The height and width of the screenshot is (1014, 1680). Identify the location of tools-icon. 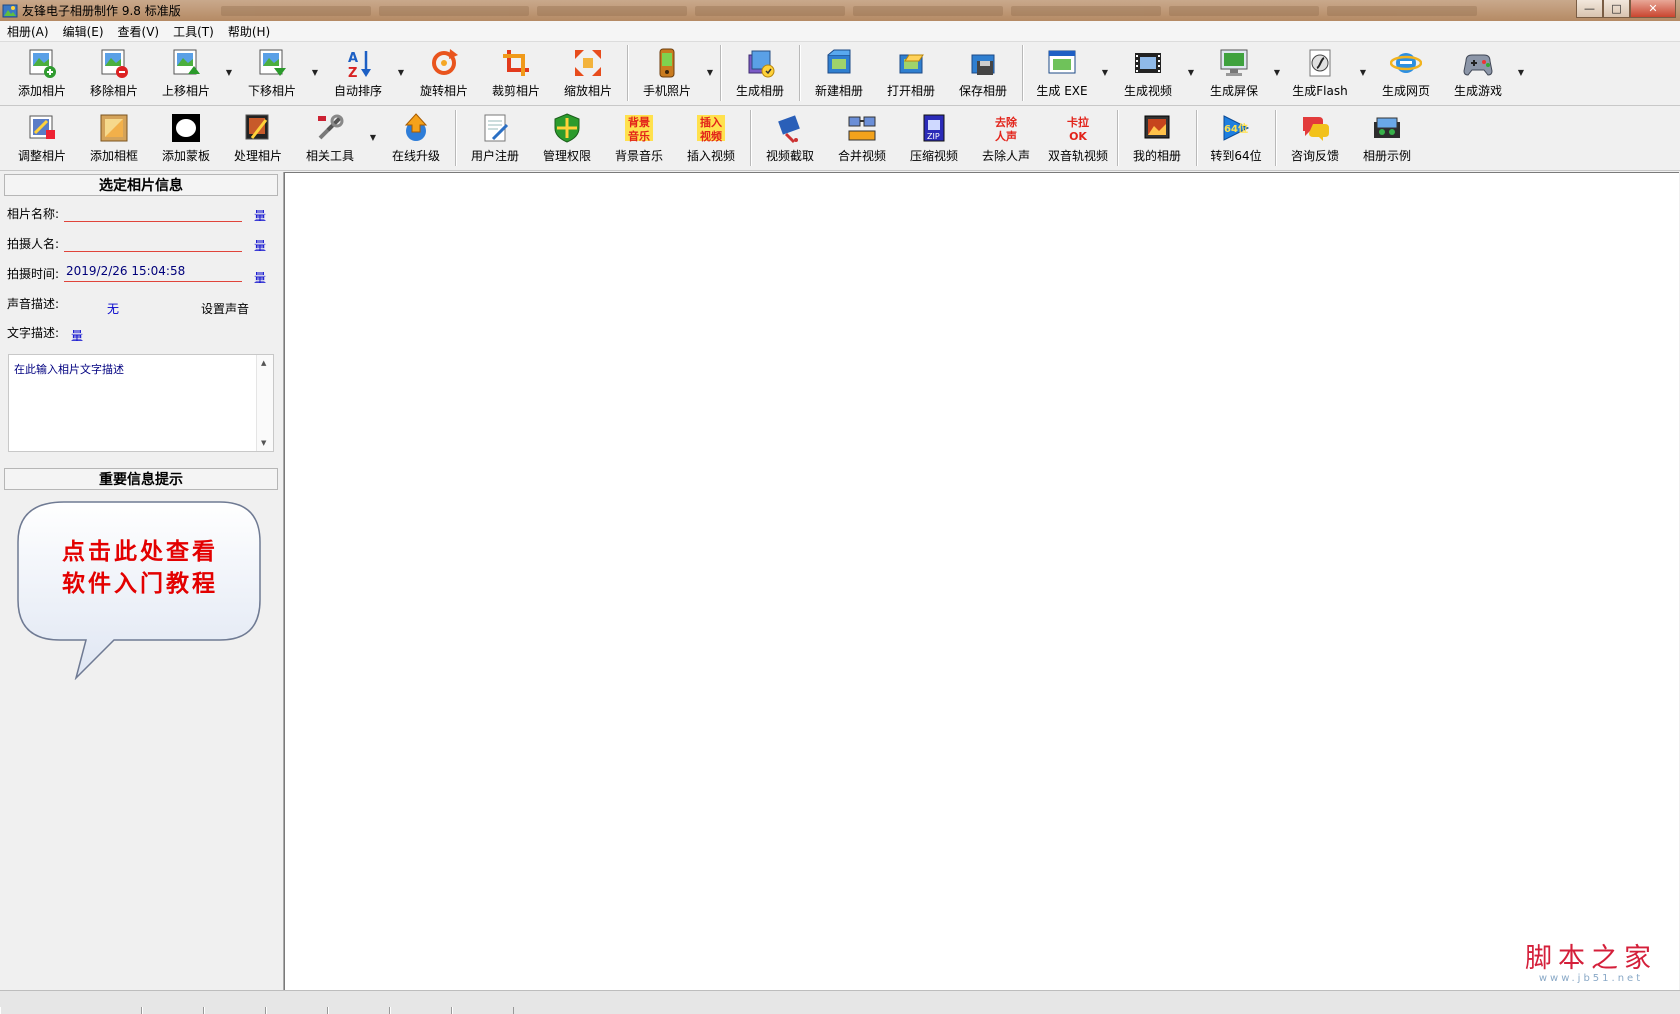
(331, 127).